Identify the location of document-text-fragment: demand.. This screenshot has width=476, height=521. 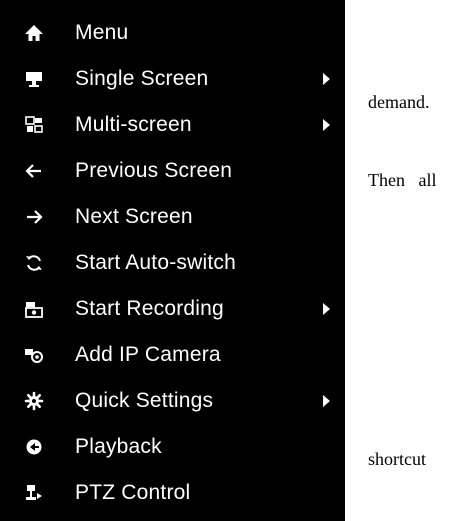
(399, 102).